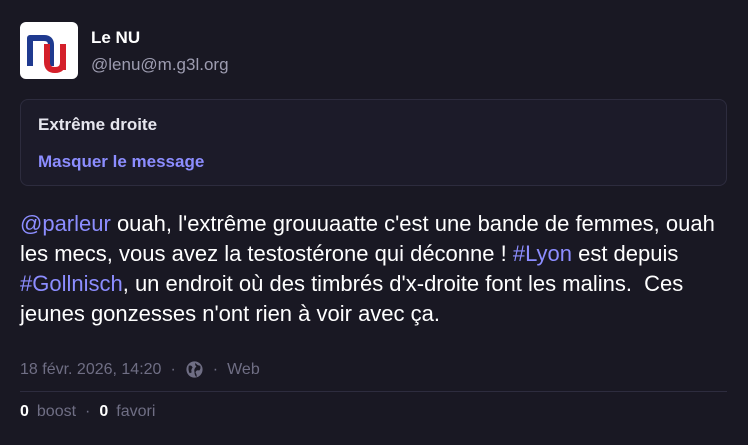 The width and height of the screenshot is (748, 445). Describe the element at coordinates (56, 412) in the screenshot. I see `boost-label: boost` at that location.